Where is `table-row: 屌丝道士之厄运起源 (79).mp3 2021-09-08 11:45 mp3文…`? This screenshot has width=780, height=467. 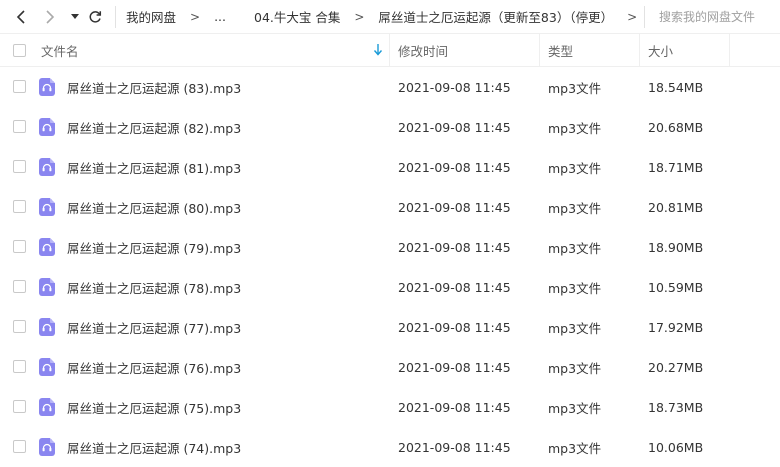 table-row: 屌丝道士之厄运起源 (79).mp3 2021-09-08 11:45 mp3文… is located at coordinates (390, 247).